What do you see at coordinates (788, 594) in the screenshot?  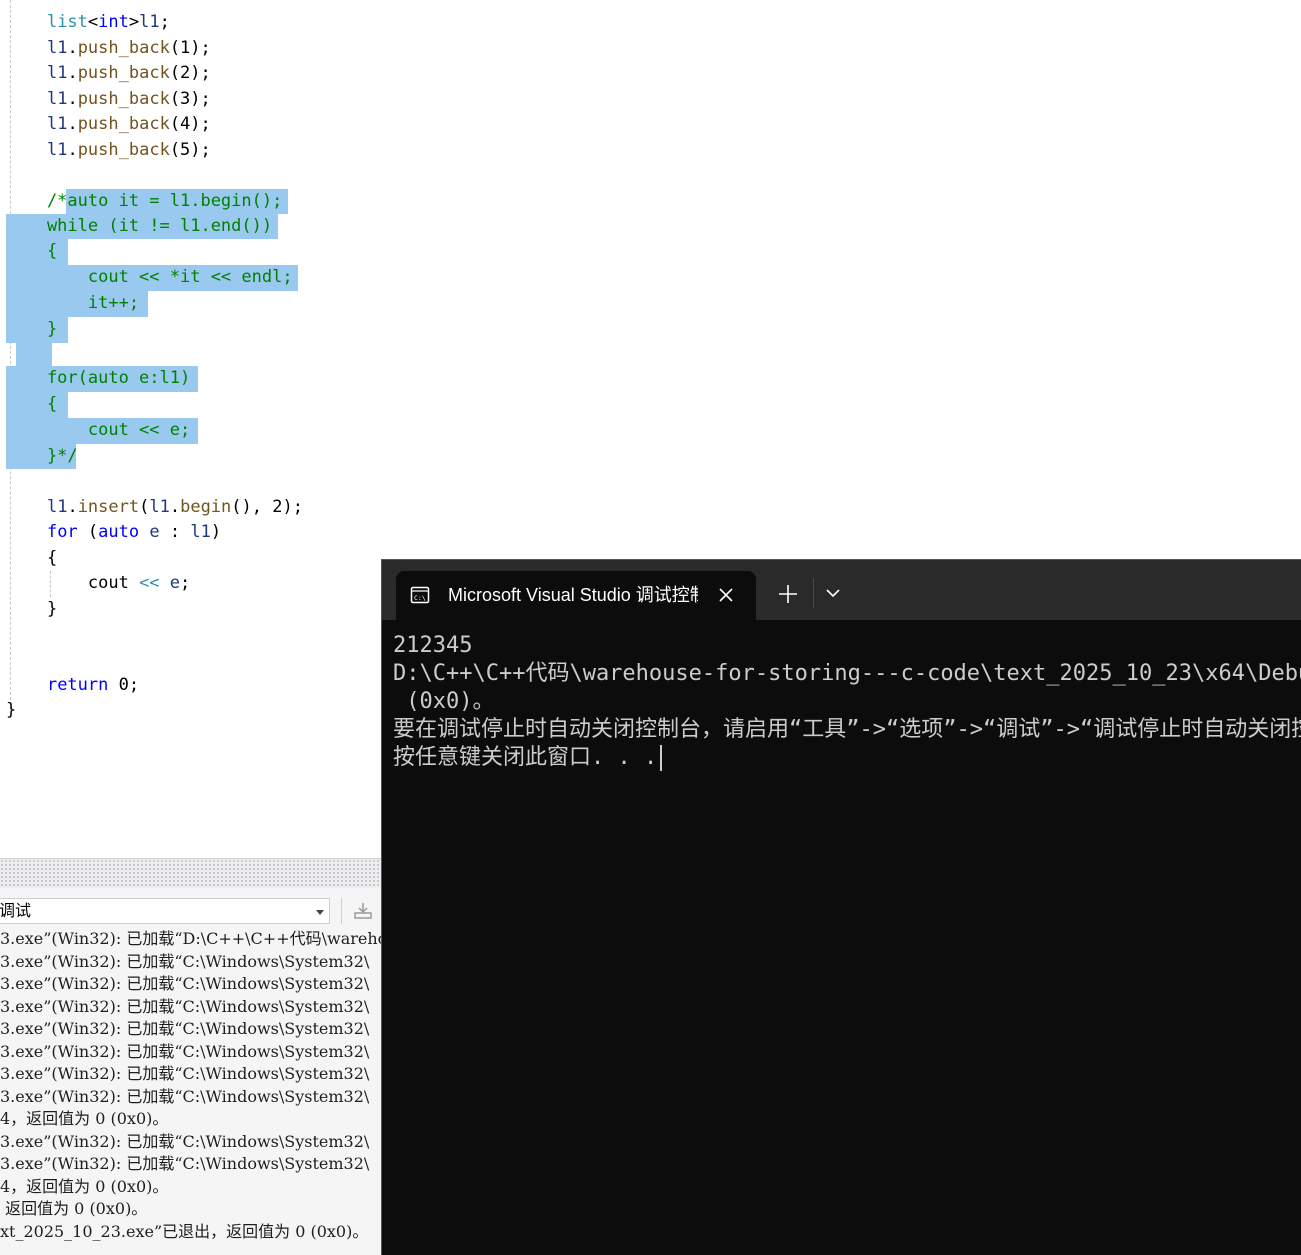 I see `plus-icon` at bounding box center [788, 594].